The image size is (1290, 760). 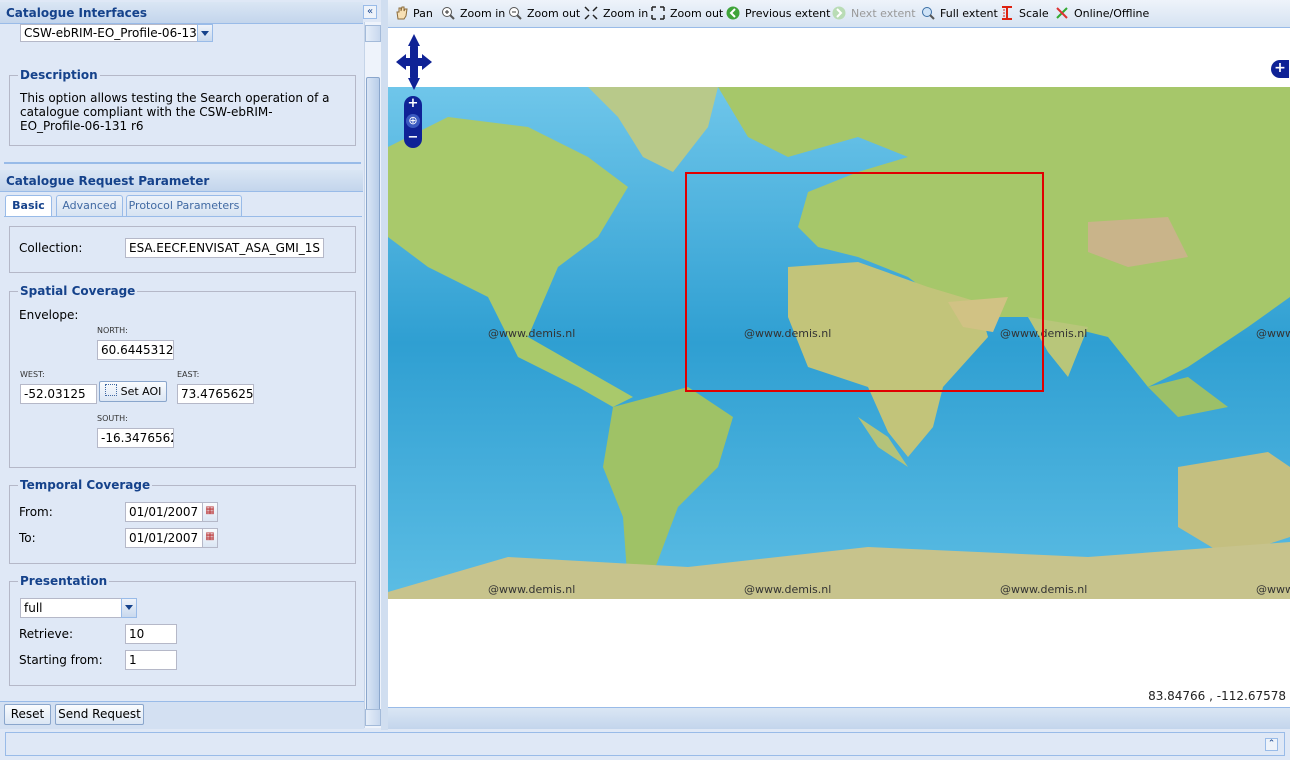 I want to click on previous-extent-button: Previous extent, so click(x=778, y=13).